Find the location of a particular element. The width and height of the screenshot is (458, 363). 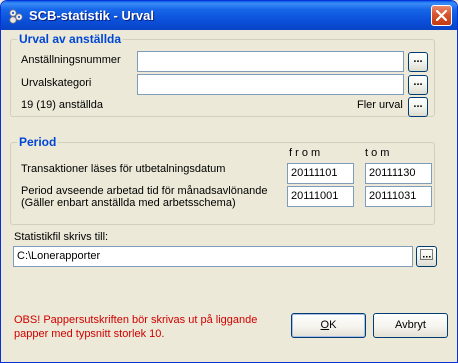

output-file-label: Statistikfil skrivs till: is located at coordinates (61, 237).